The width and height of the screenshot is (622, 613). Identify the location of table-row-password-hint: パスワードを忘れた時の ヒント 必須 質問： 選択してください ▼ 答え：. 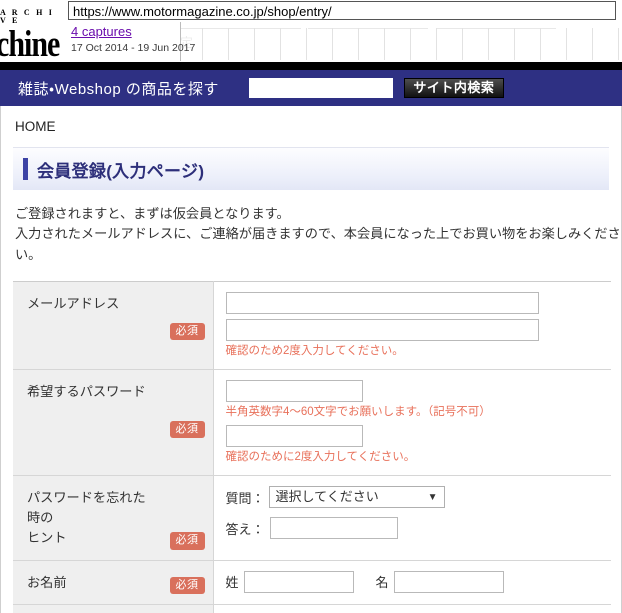
(312, 518).